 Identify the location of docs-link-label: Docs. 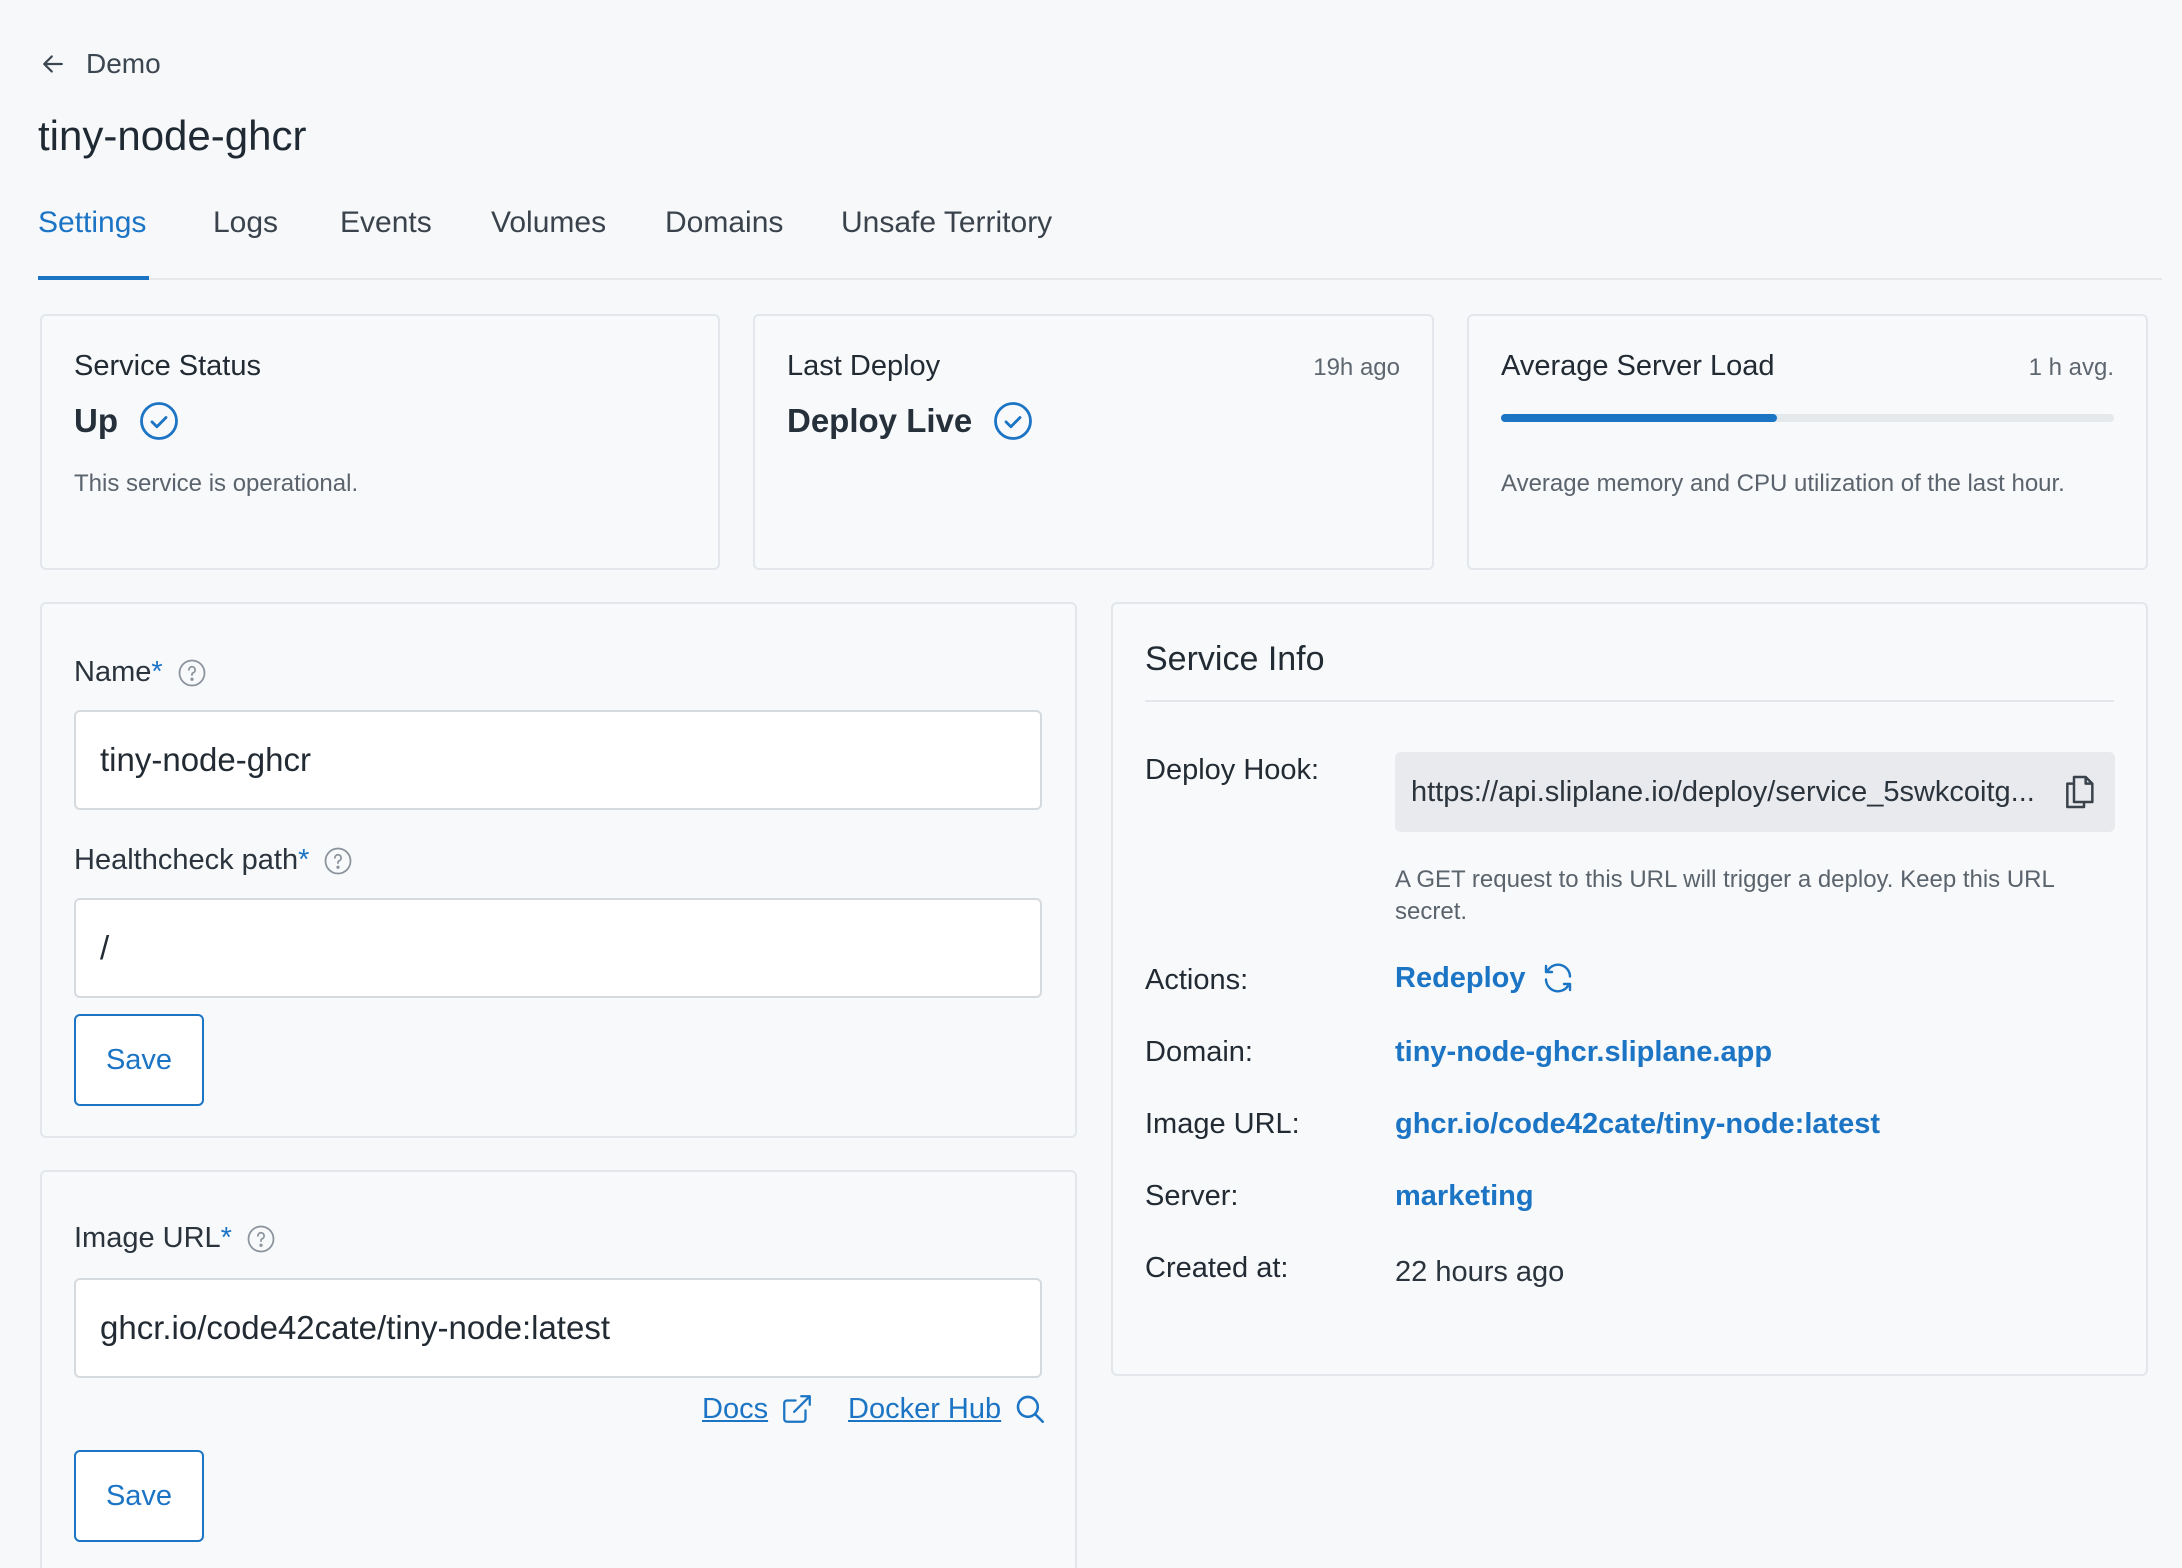
(735, 1408).